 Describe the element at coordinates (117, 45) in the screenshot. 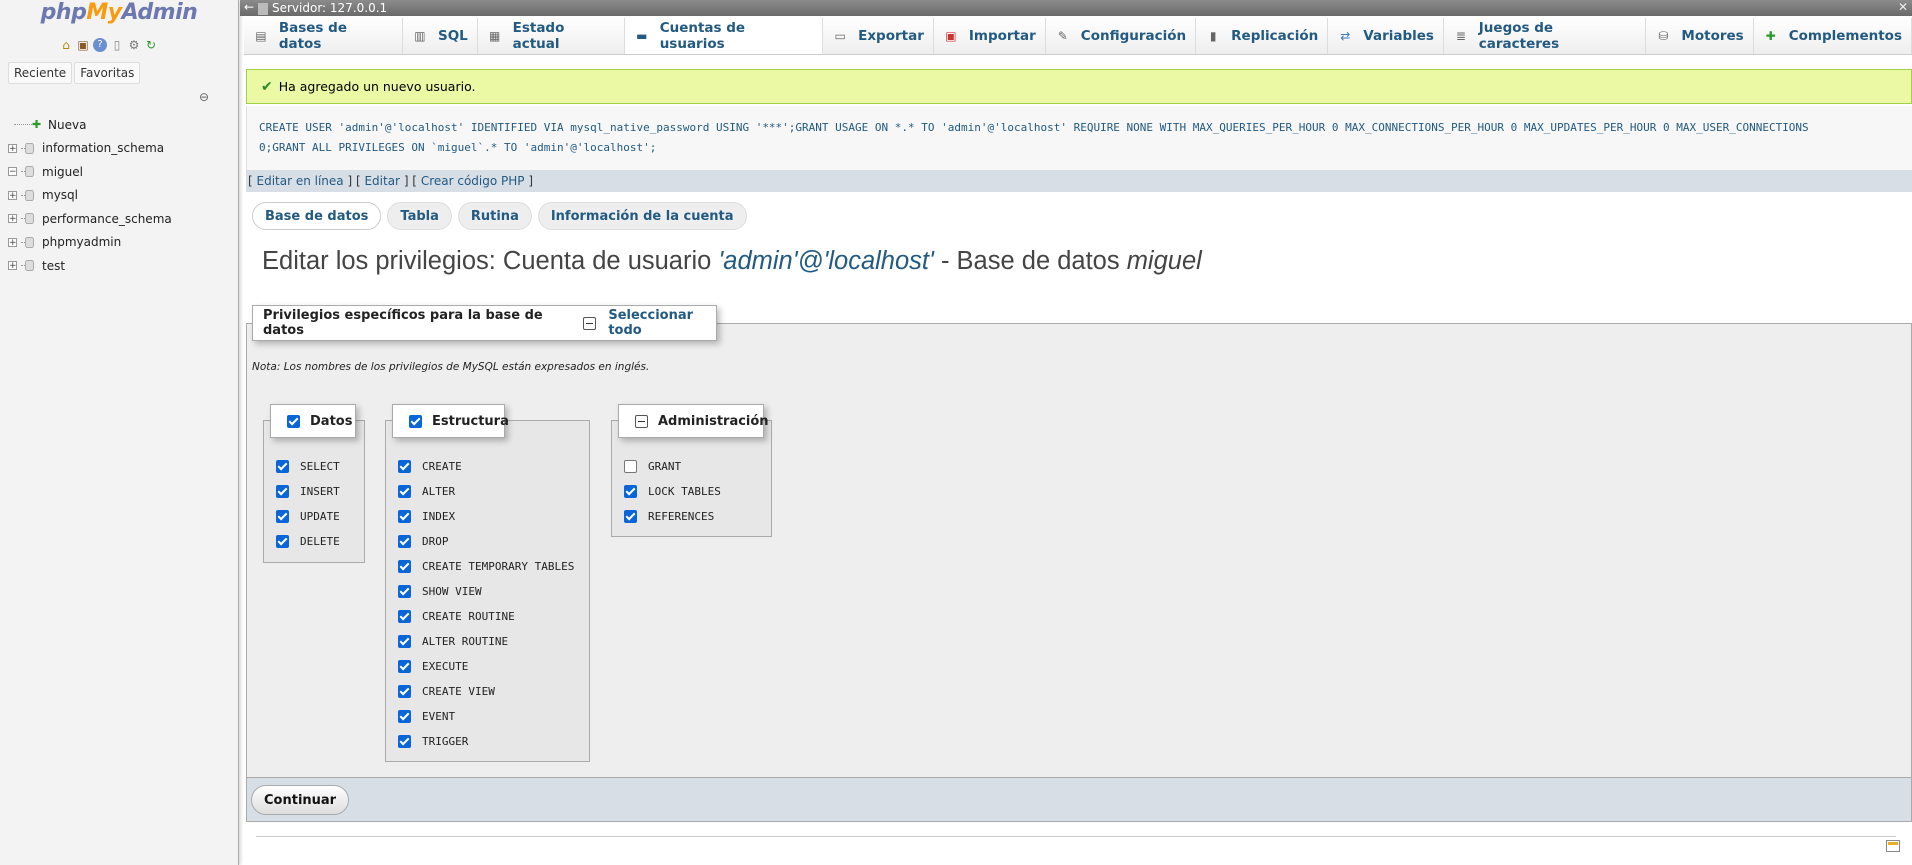

I see `docs-icon: ▯` at that location.